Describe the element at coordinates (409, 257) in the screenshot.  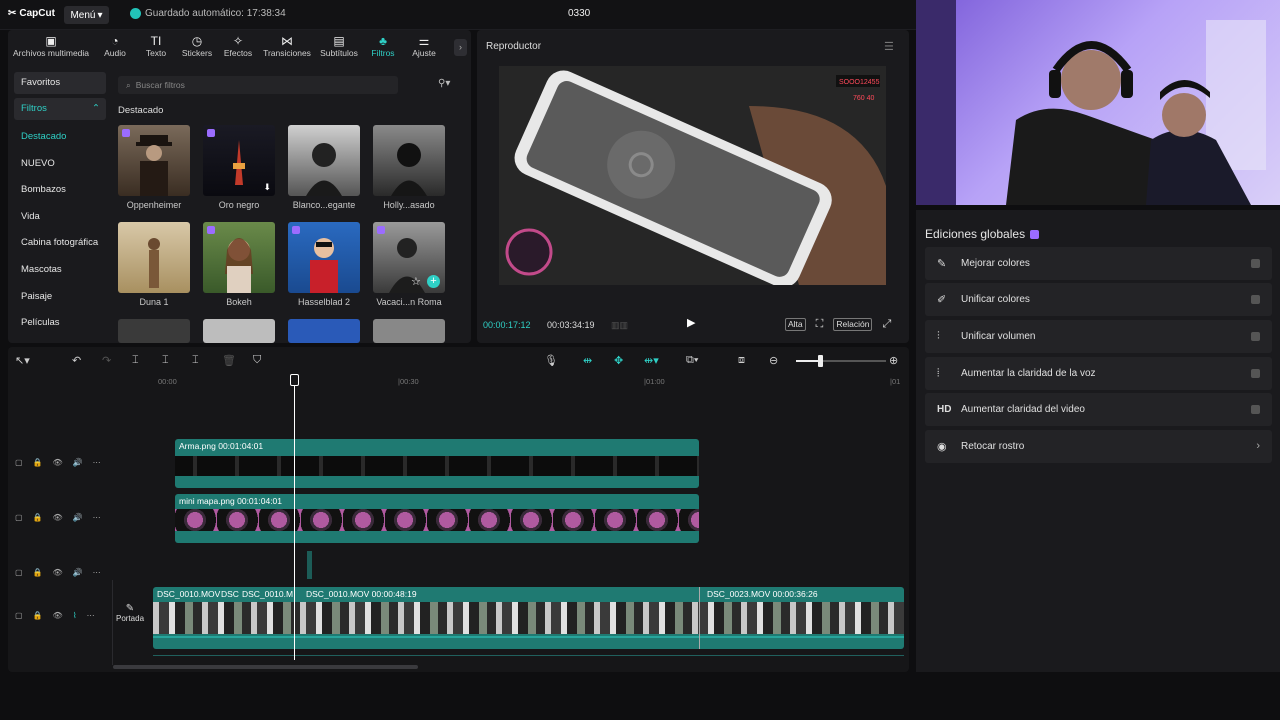
I see `filter-thumb-vacaciones-roma: ☆ +` at that location.